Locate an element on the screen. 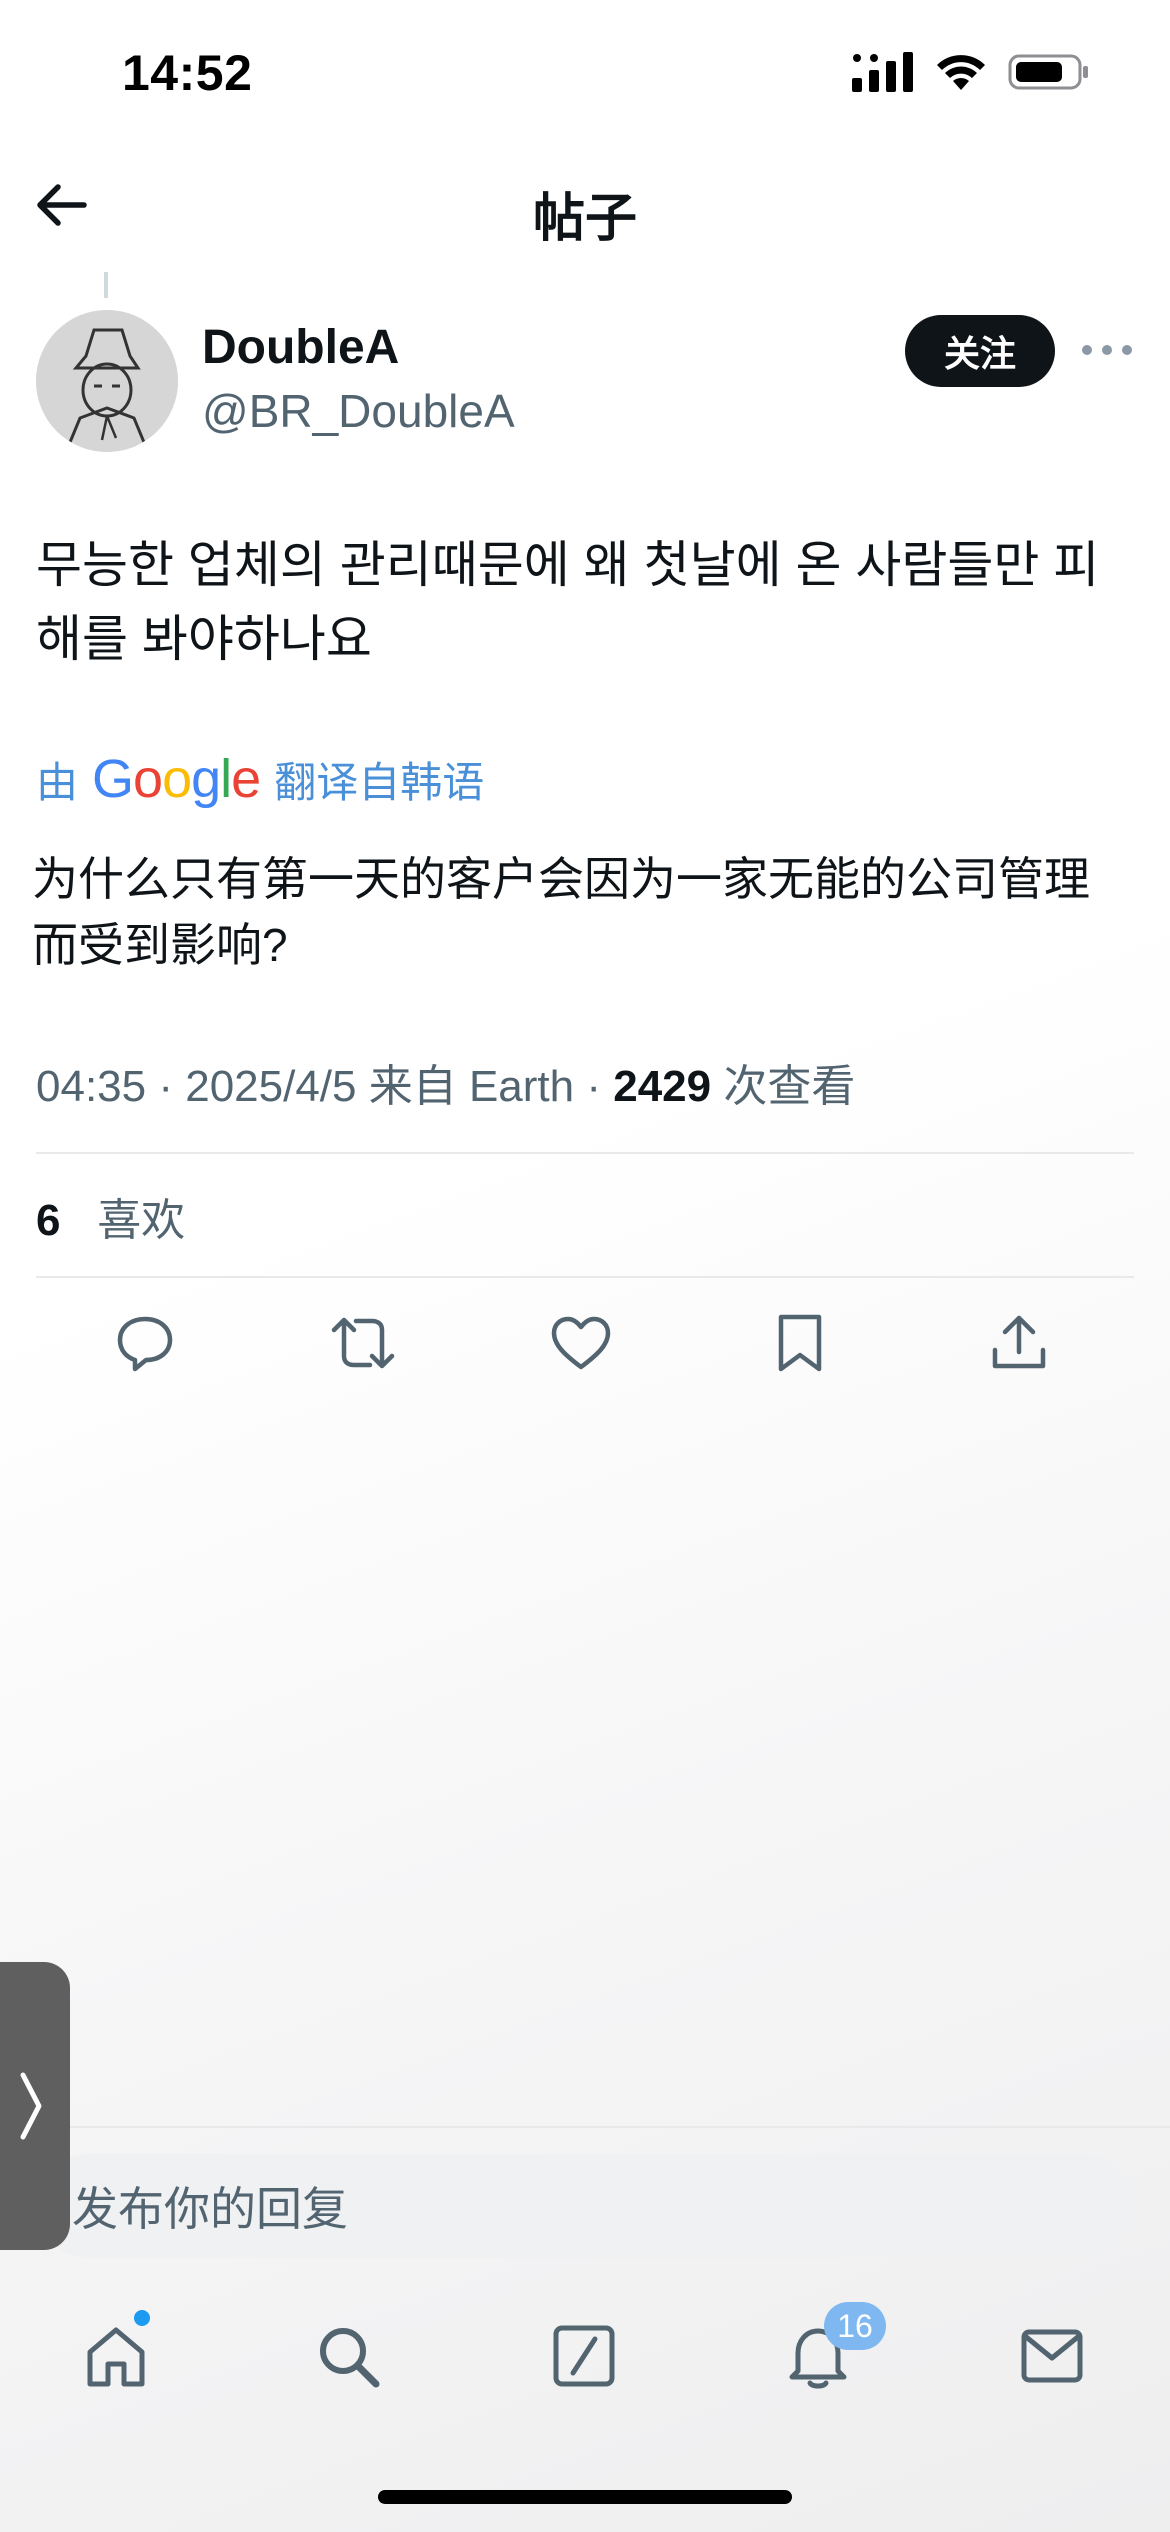 The height and width of the screenshot is (2532, 1170). avatar-image is located at coordinates (107, 381).